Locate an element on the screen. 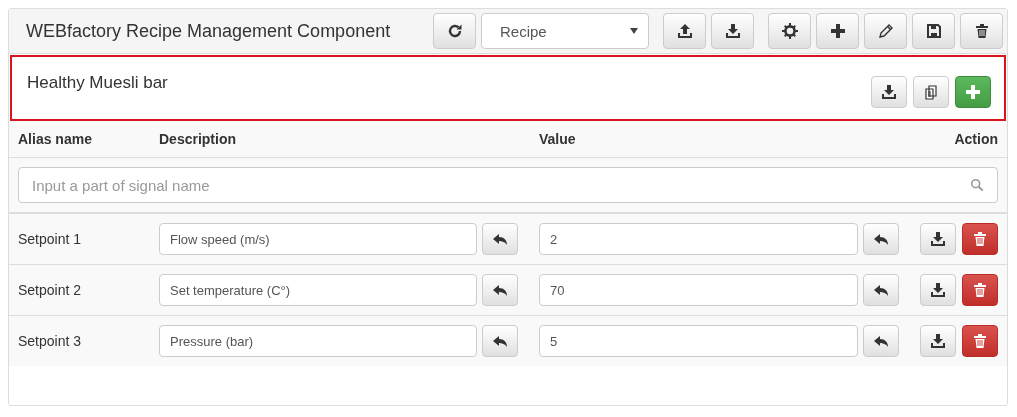  copy-button is located at coordinates (931, 92).